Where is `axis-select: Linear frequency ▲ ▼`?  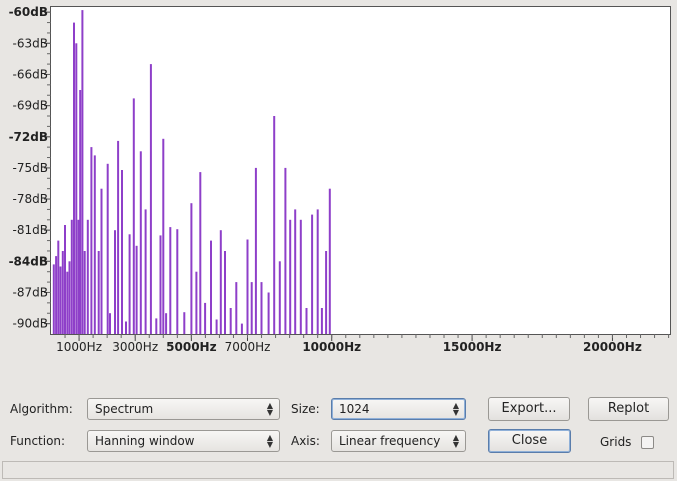
axis-select: Linear frequency ▲ ▼ is located at coordinates (398, 441).